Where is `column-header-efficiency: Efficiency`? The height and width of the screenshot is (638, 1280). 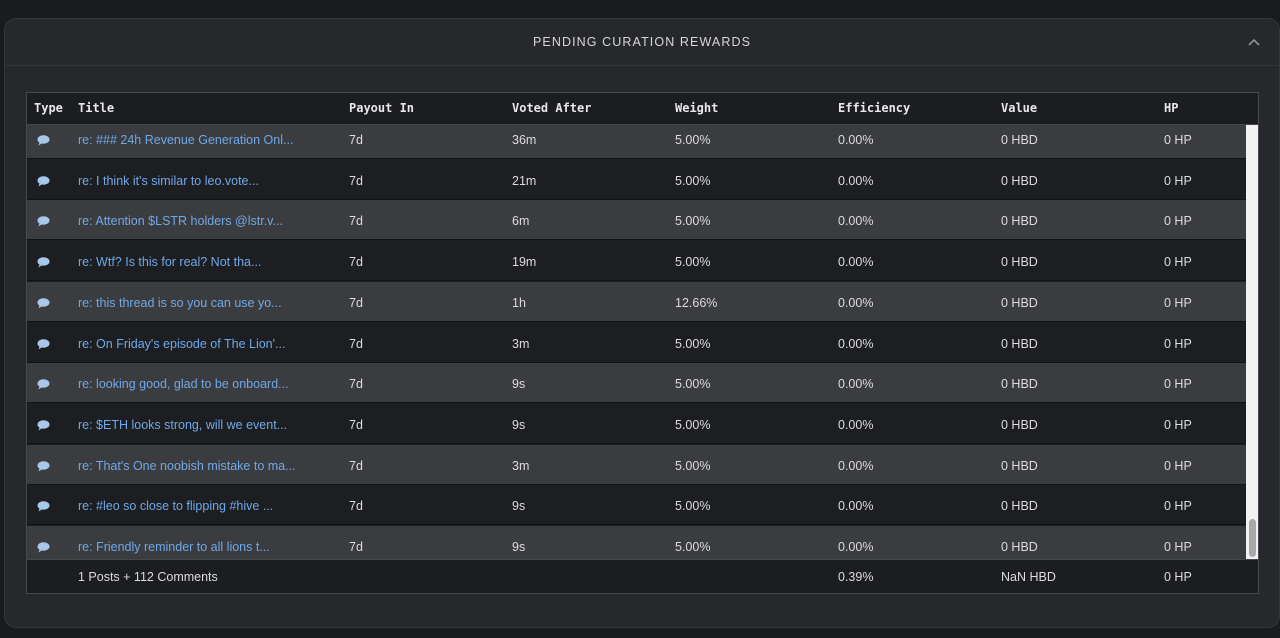
column-header-efficiency: Efficiency is located at coordinates (874, 108).